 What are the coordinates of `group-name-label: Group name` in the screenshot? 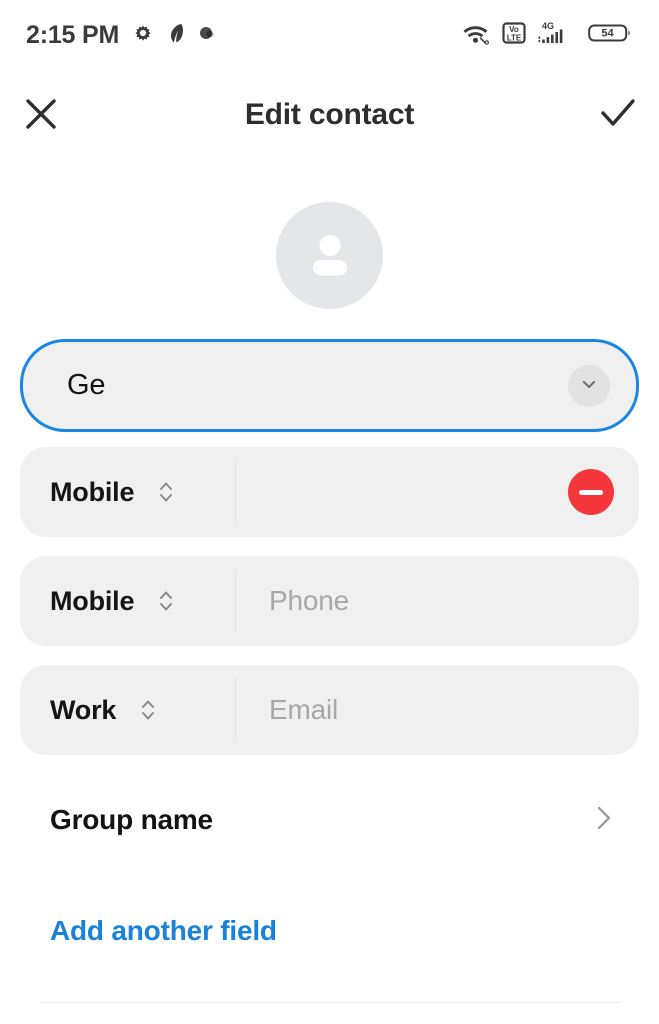 It's located at (131, 819).